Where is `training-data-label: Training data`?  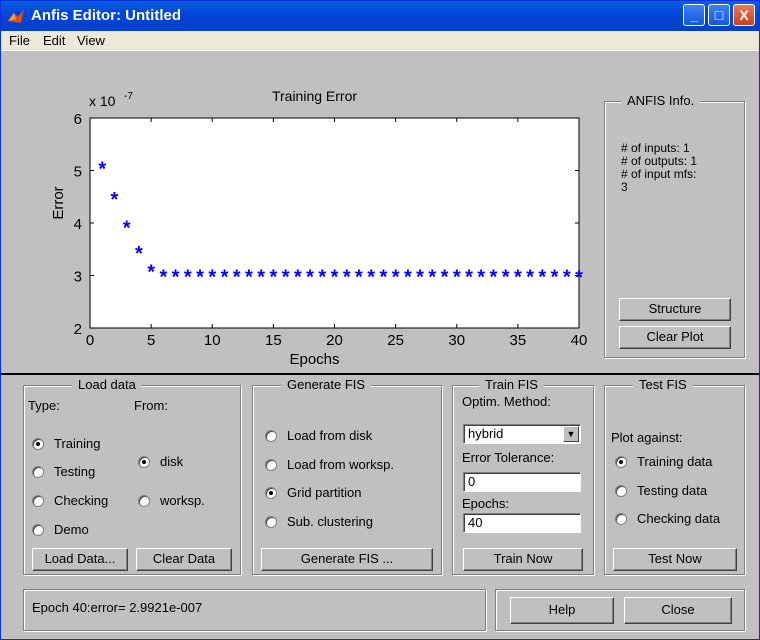
training-data-label: Training data is located at coordinates (675, 461).